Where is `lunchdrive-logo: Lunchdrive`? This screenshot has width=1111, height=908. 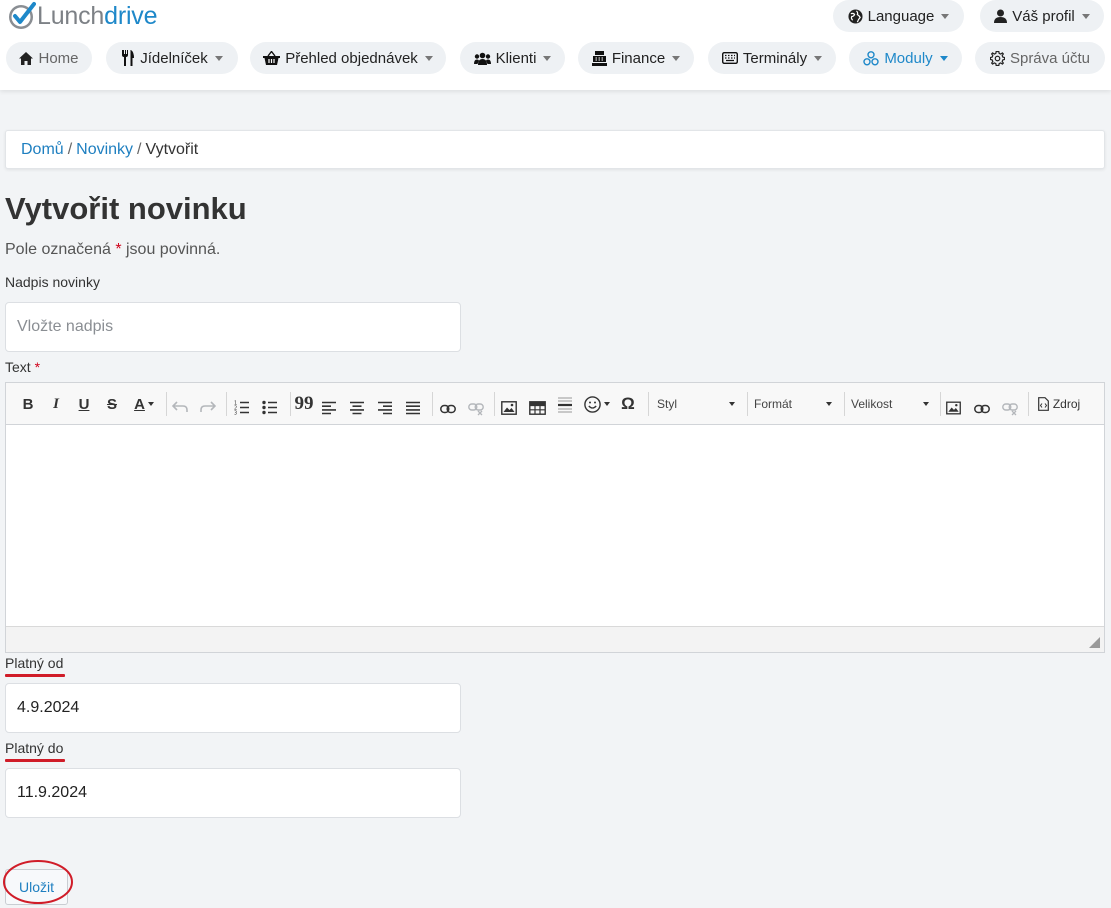
lunchdrive-logo: Lunchdrive is located at coordinates (82, 16).